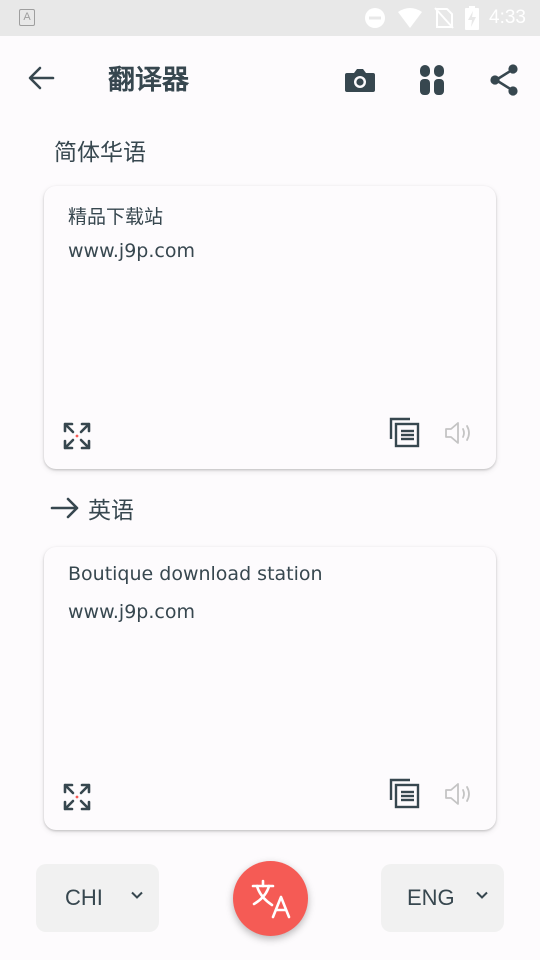 This screenshot has height=960, width=540. I want to click on app-toolbar: 翻译器, so click(270, 79).